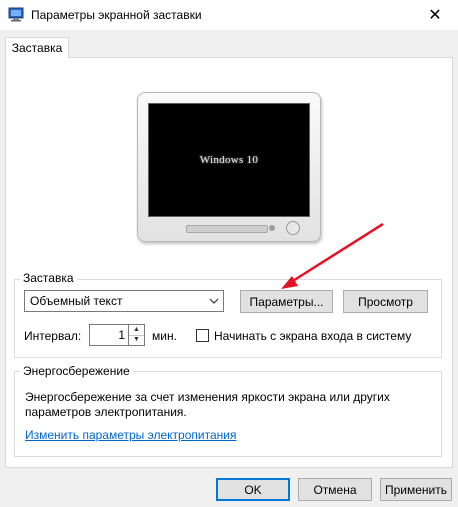 The height and width of the screenshot is (507, 458). I want to click on logon-screen-checkbox-label: Начинать с экрана входа в систему, so click(312, 336).